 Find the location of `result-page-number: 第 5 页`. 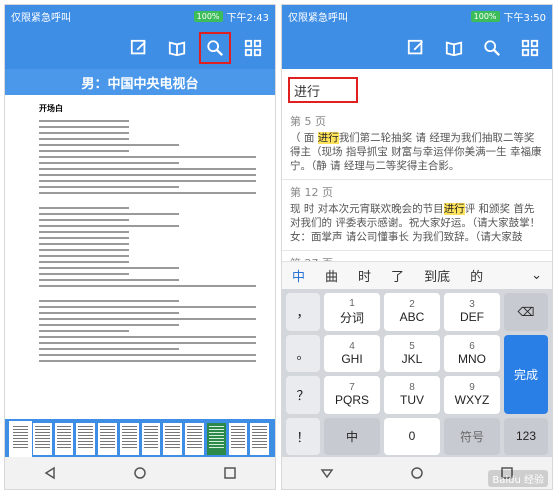

result-page-number: 第 5 页 is located at coordinates (308, 121).